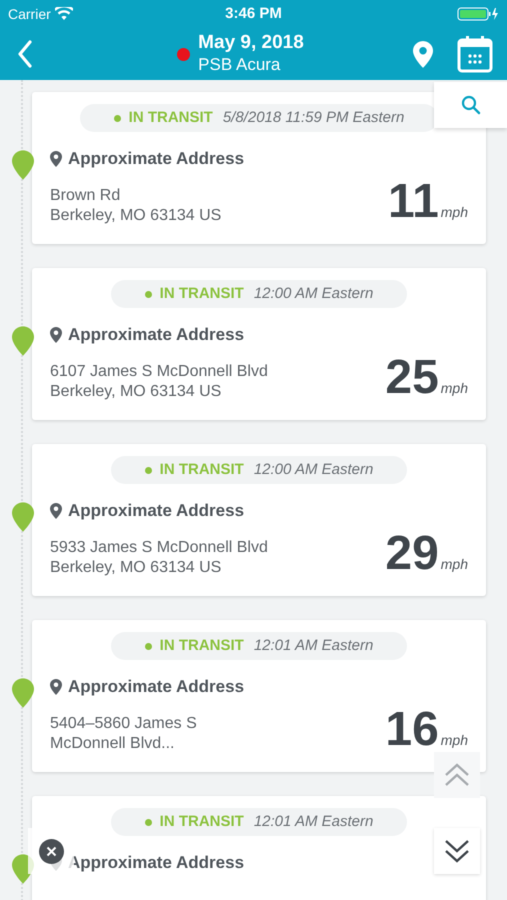 The image size is (507, 900). Describe the element at coordinates (413, 202) in the screenshot. I see `speed-value: 11` at that location.